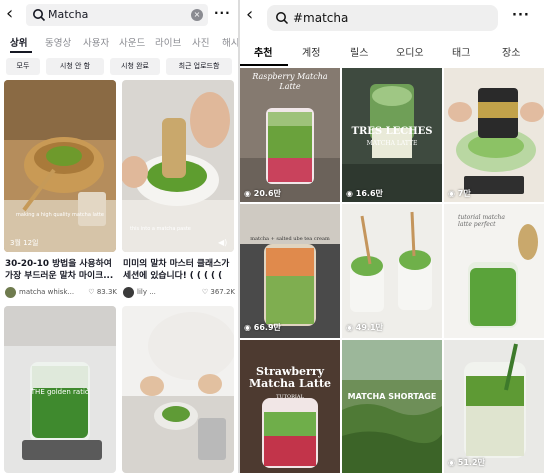 Image resolution: width=544 pixels, height=473 pixels. Describe the element at coordinates (160, 229) in the screenshot. I see `video-overlay-text: this into a matcha paste` at that location.